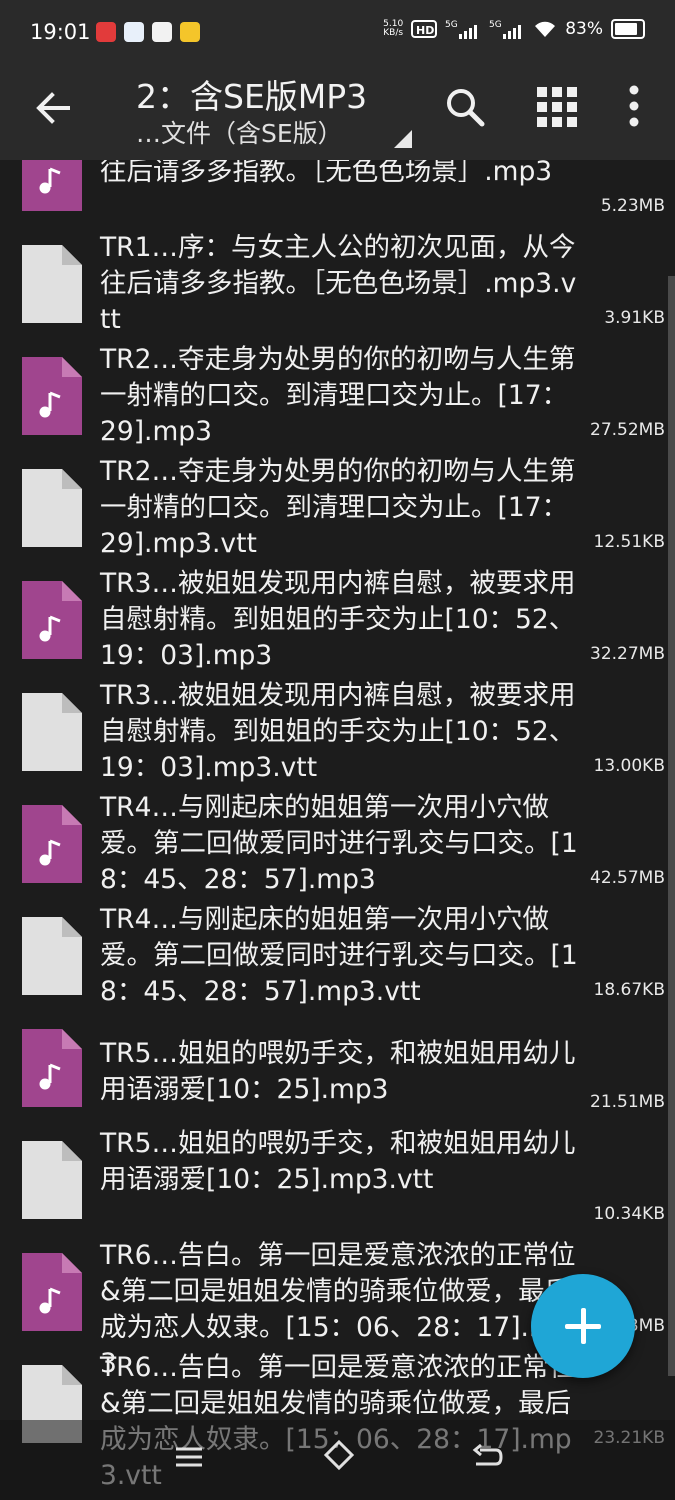 The height and width of the screenshot is (1500, 675). What do you see at coordinates (545, 29) in the screenshot?
I see `wifi-icon` at bounding box center [545, 29].